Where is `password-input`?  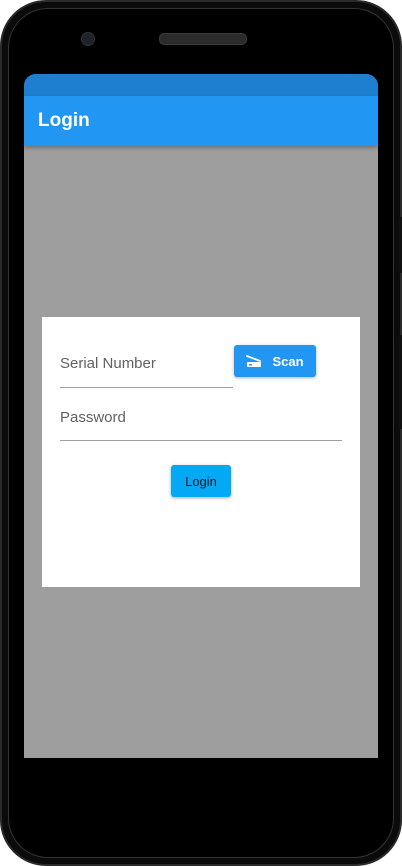 password-input is located at coordinates (201, 417).